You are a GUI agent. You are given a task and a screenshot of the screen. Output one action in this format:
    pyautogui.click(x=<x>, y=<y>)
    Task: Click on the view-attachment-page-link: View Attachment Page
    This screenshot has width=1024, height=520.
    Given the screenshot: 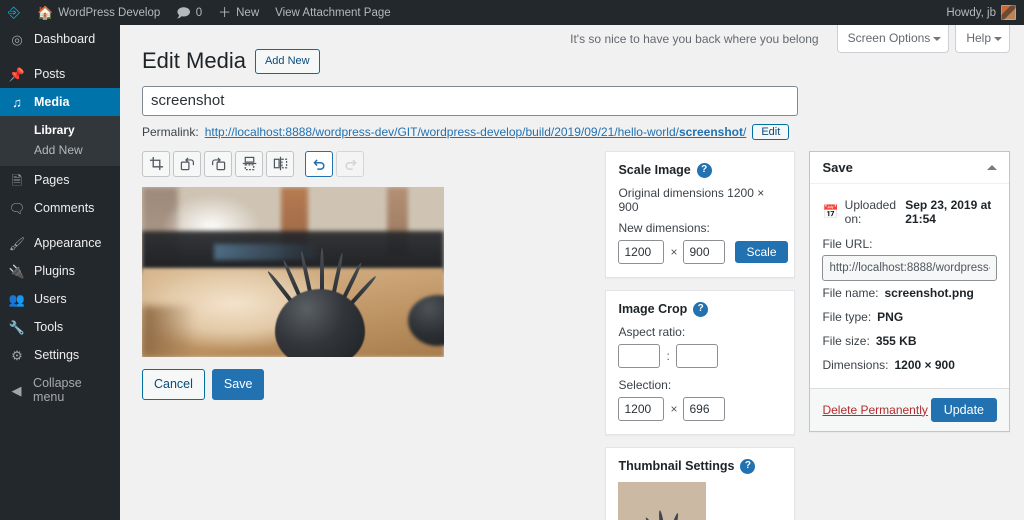 What is the action you would take?
    pyautogui.click(x=333, y=12)
    